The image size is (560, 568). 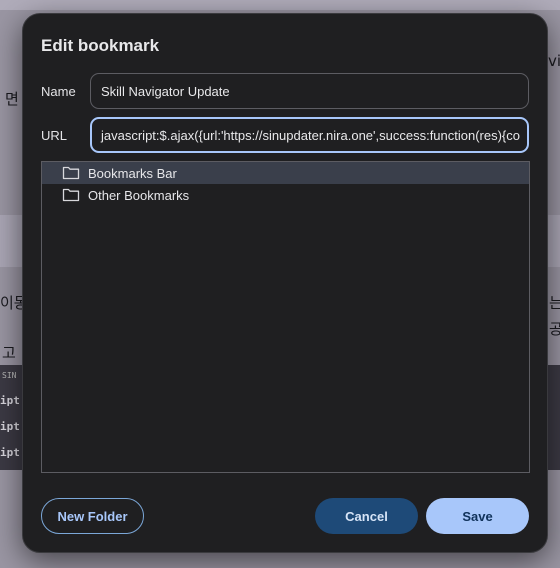 What do you see at coordinates (477, 516) in the screenshot?
I see `save-button: Save` at bounding box center [477, 516].